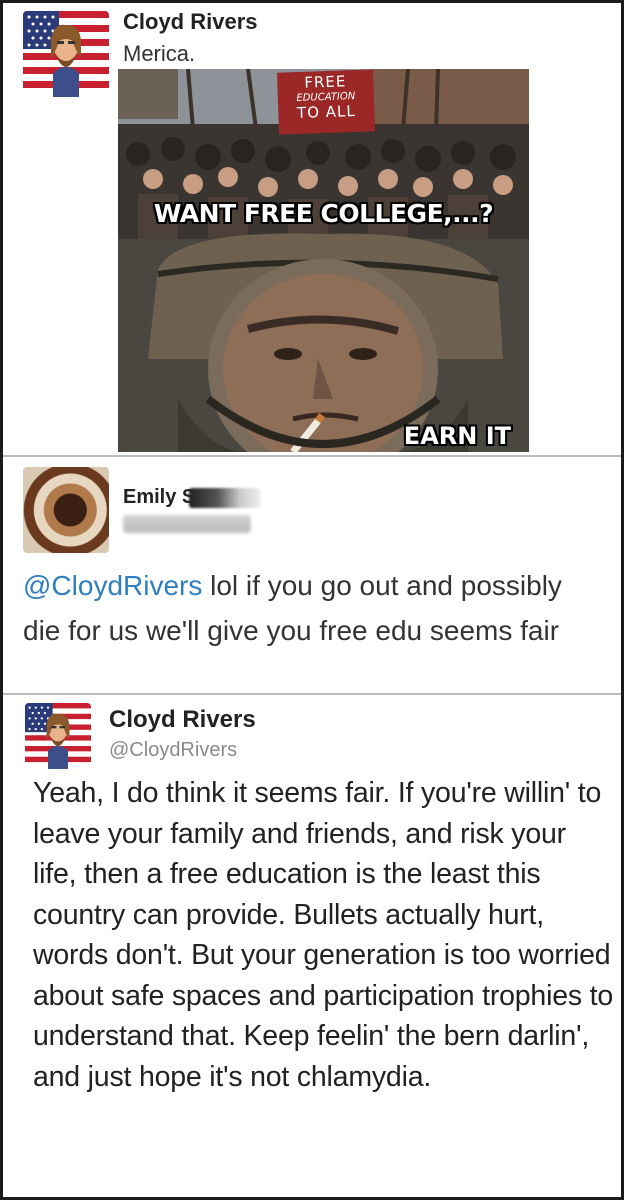  What do you see at coordinates (112, 585) in the screenshot?
I see `mention-link: @CloydRivers` at bounding box center [112, 585].